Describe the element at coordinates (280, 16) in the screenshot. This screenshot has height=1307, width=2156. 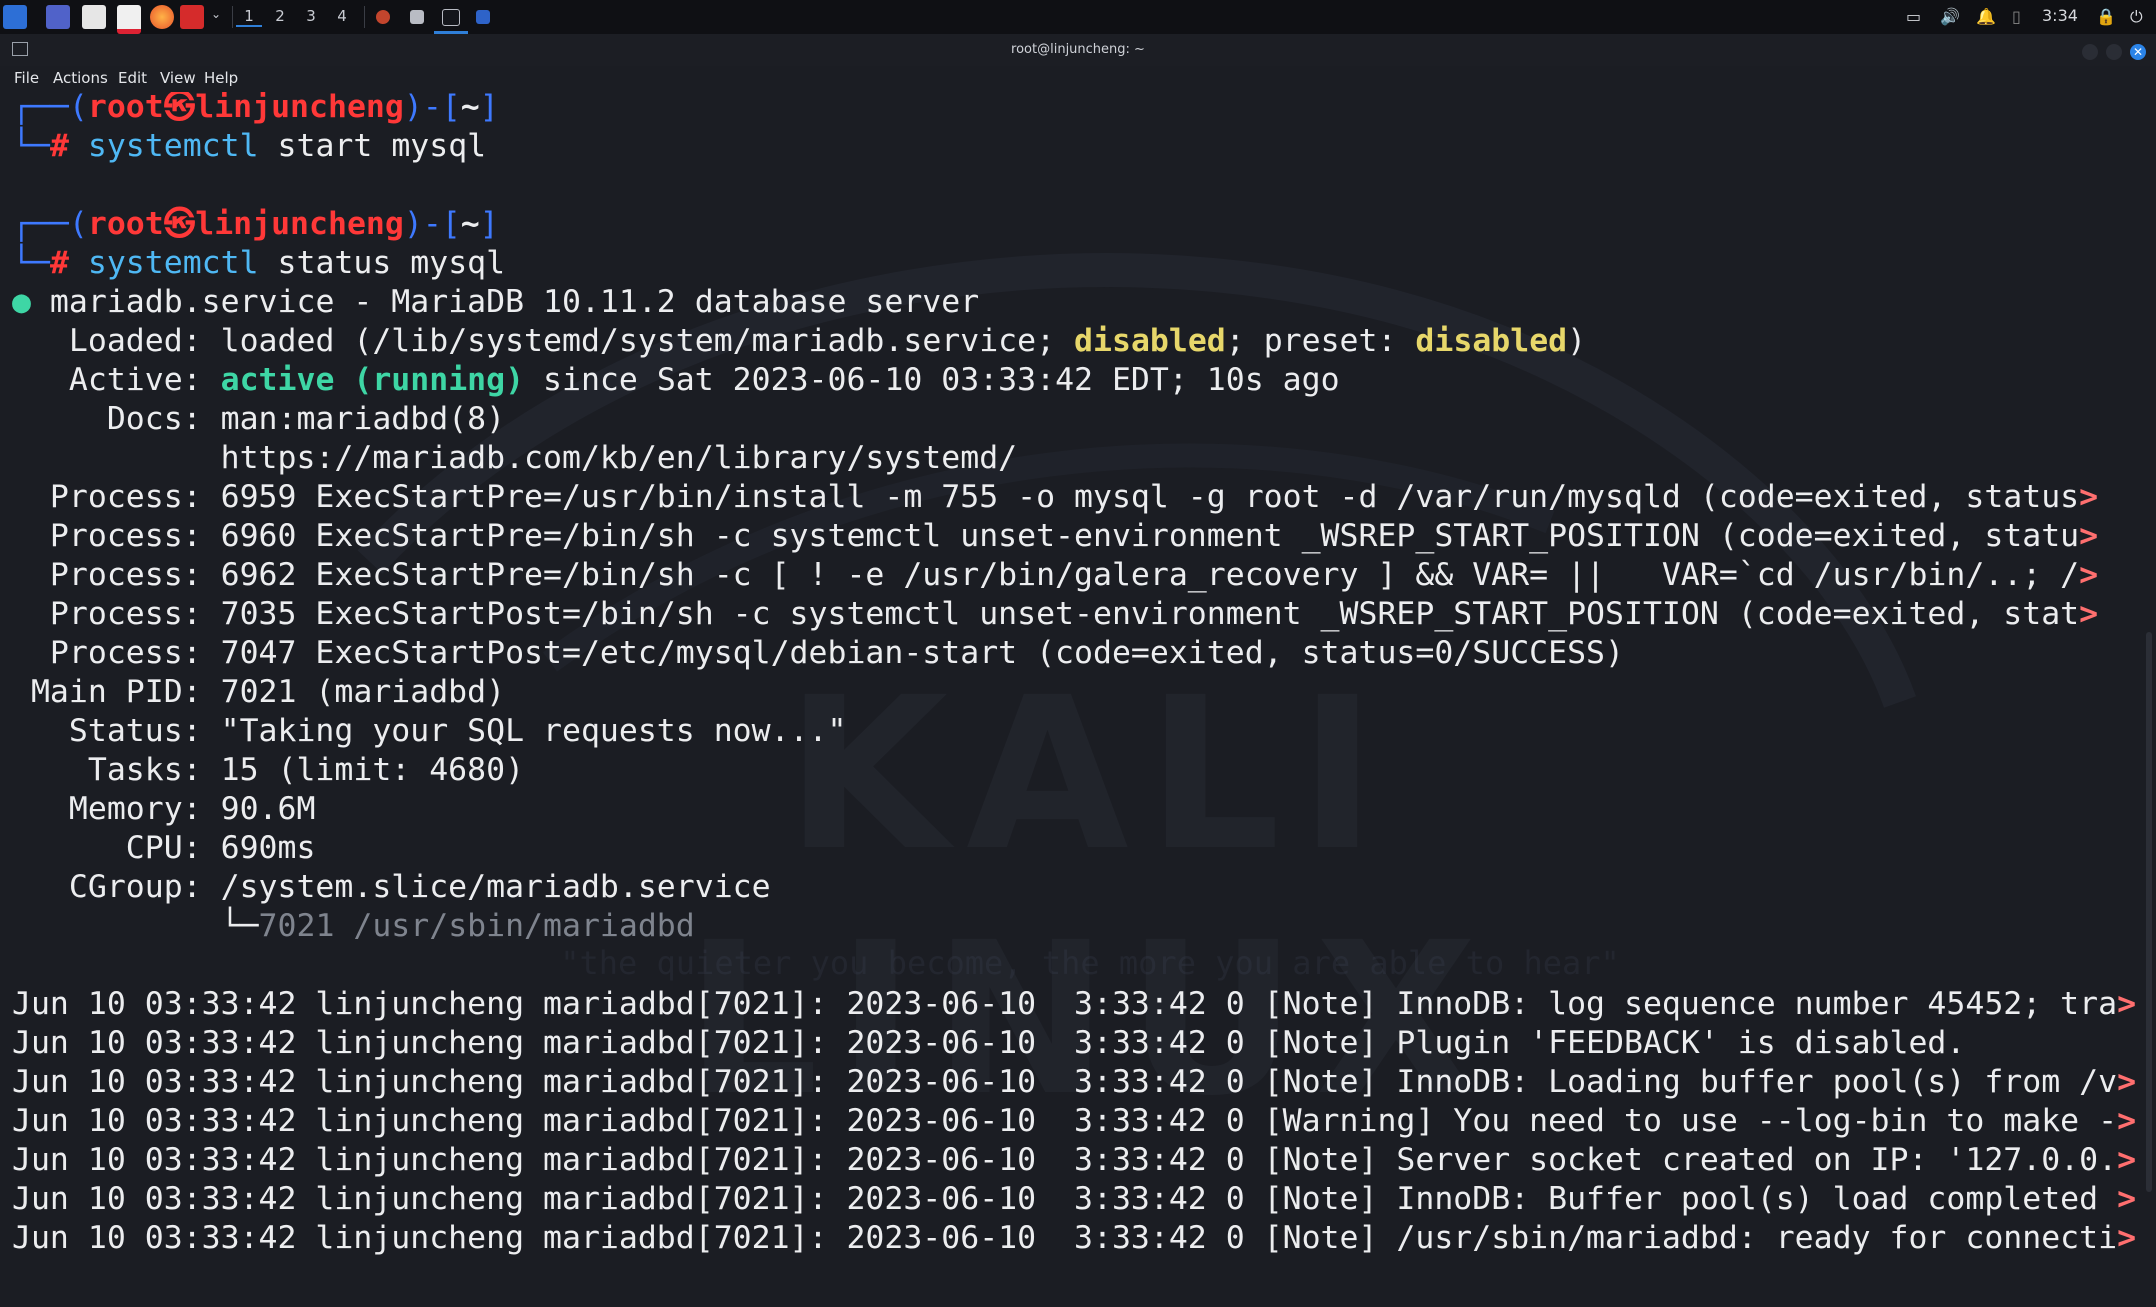
I see `workspace-2: 2` at that location.